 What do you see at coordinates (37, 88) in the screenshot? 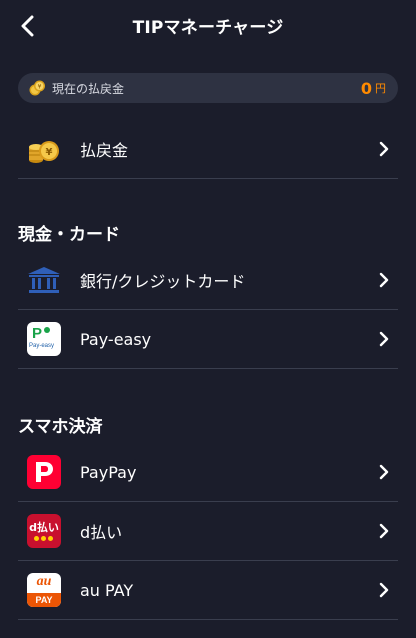
I see `coin-icon: ¥` at bounding box center [37, 88].